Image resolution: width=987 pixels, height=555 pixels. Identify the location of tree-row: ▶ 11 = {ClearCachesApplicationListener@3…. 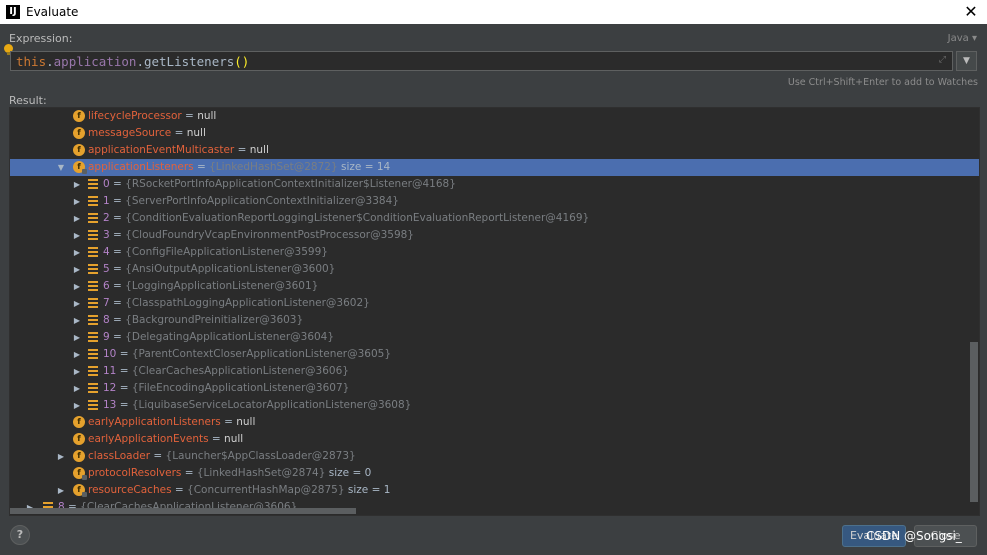
(494, 371).